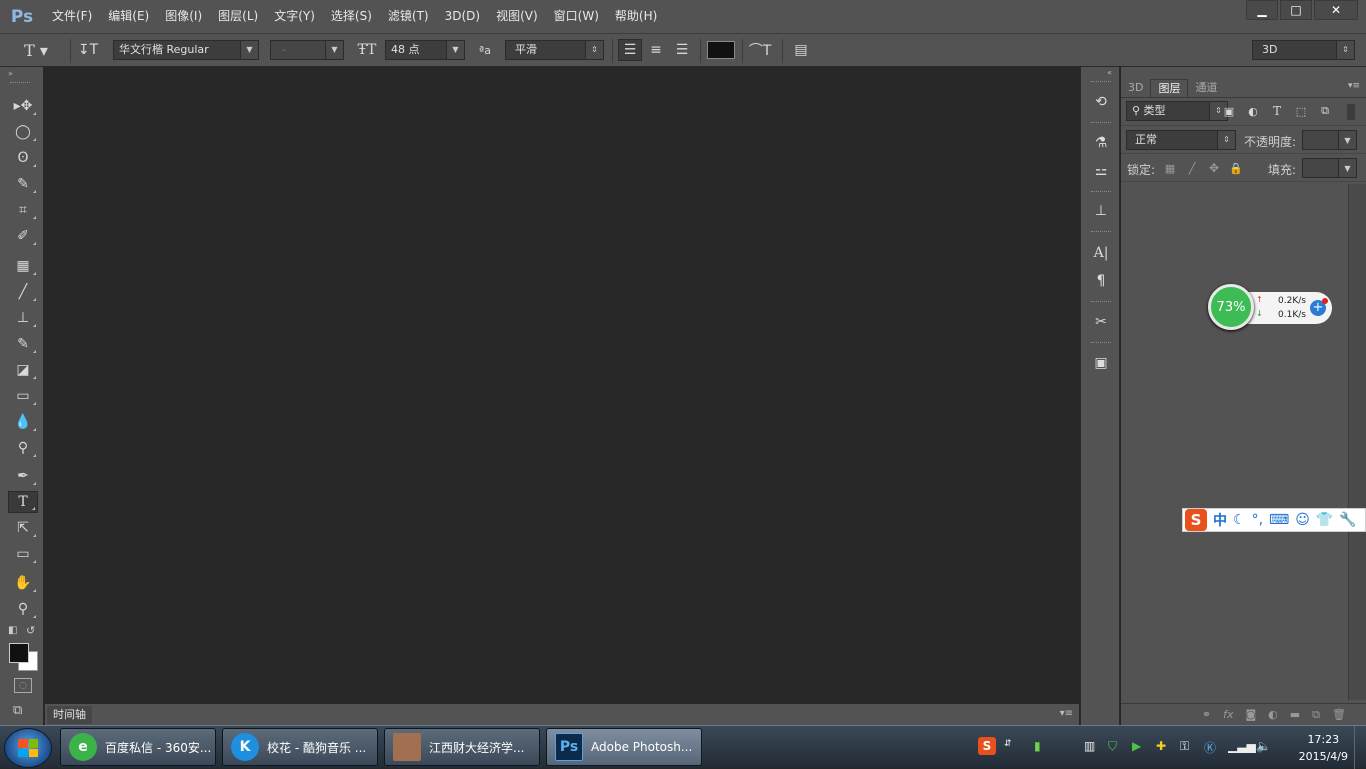 Image resolution: width=1366 pixels, height=769 pixels. Describe the element at coordinates (23, 106) in the screenshot. I see `move-tool-icon: ▸✥` at that location.